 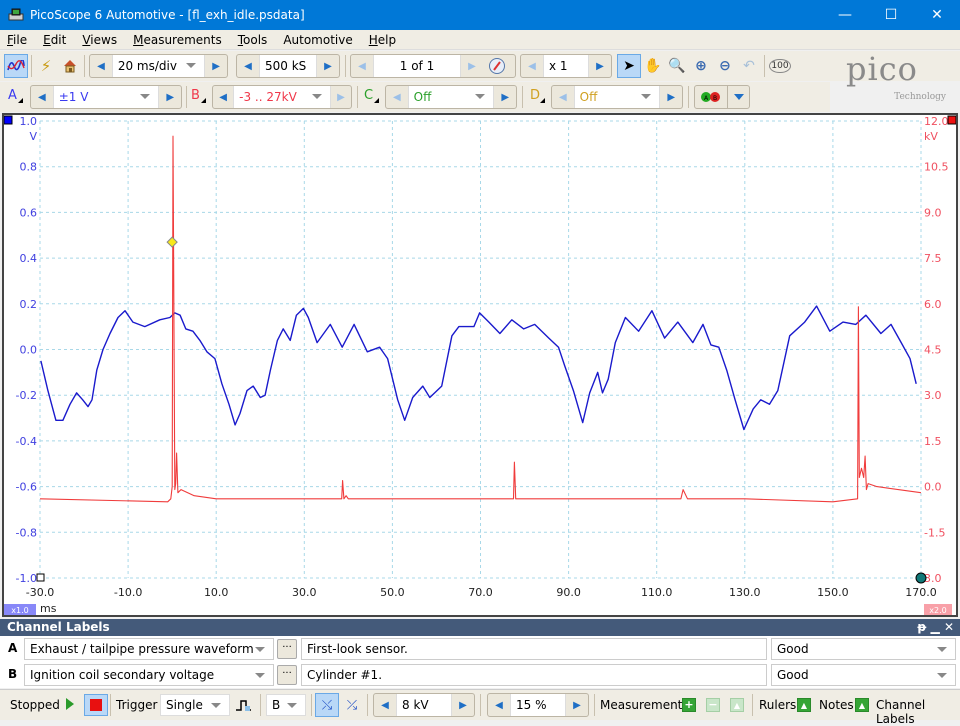 I want to click on channel-options-button: AB, so click(x=711, y=97).